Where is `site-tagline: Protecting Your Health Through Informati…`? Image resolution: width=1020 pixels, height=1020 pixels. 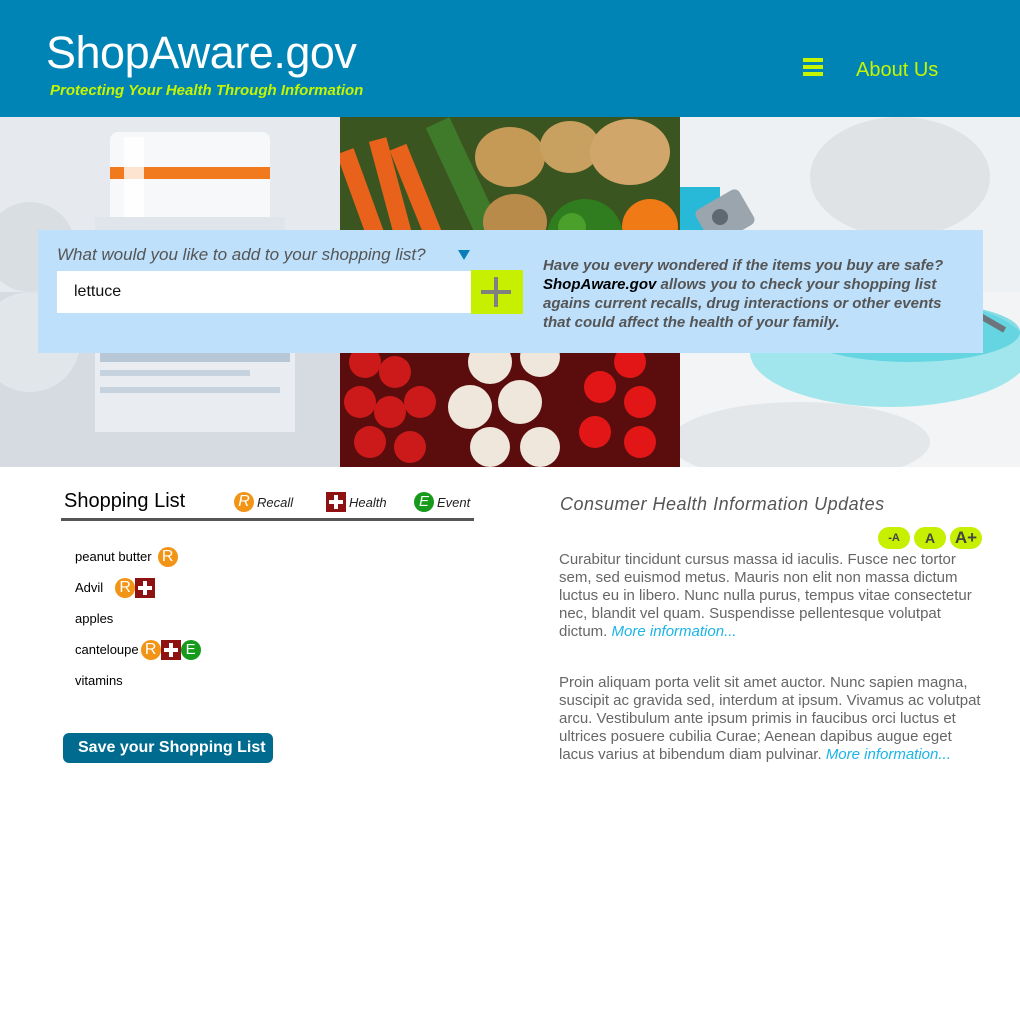
site-tagline: Protecting Your Health Through Informati… is located at coordinates (207, 90).